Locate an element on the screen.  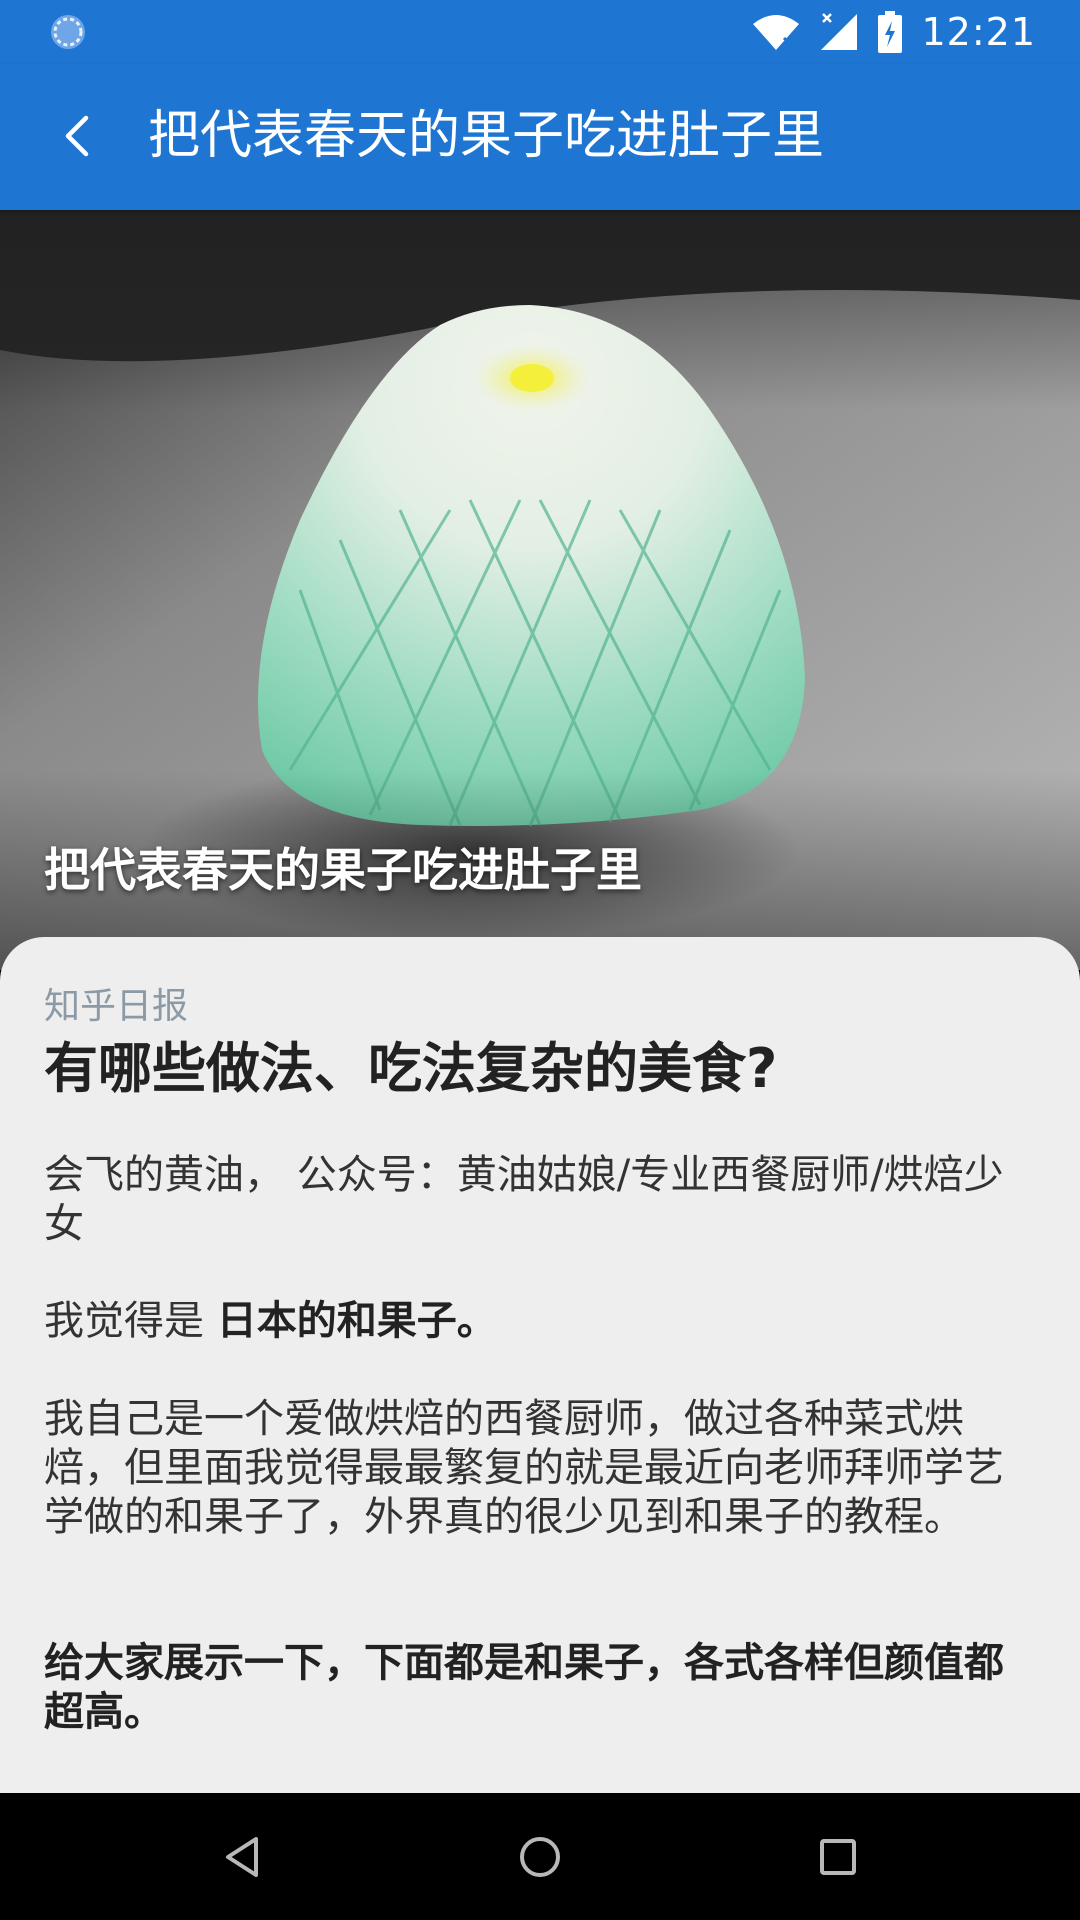
signal-icon is located at coordinates (839, 31).